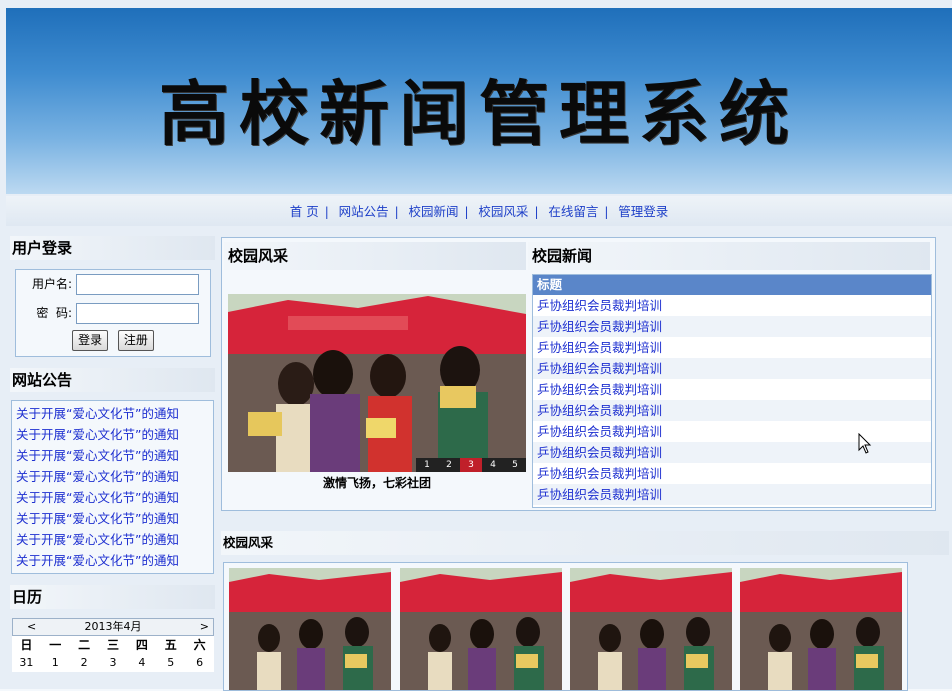 The width and height of the screenshot is (952, 691). I want to click on news-heading: 校园新闻, so click(729, 256).